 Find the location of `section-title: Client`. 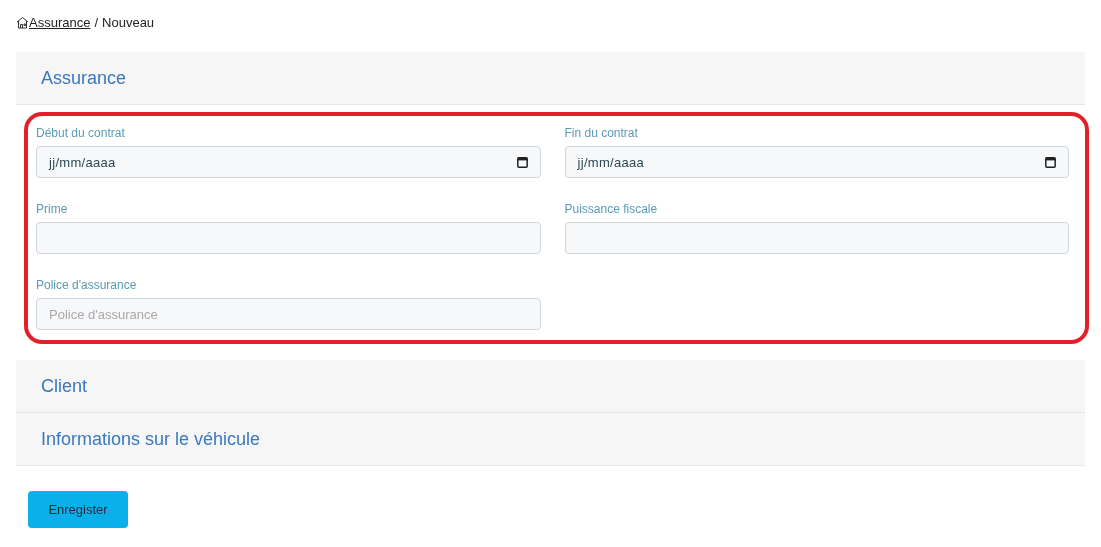

section-title: Client is located at coordinates (64, 386).